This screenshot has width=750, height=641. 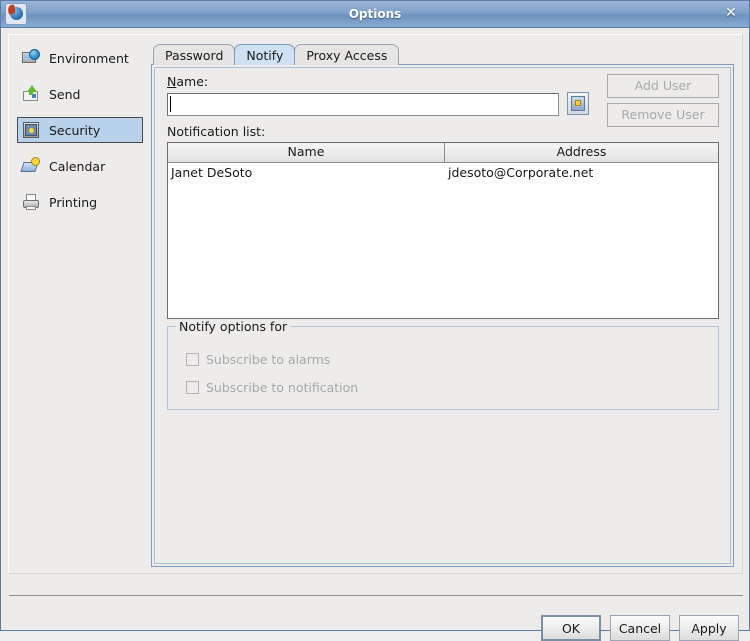 What do you see at coordinates (268, 359) in the screenshot?
I see `checkbox-label: Subscribe to alarms` at bounding box center [268, 359].